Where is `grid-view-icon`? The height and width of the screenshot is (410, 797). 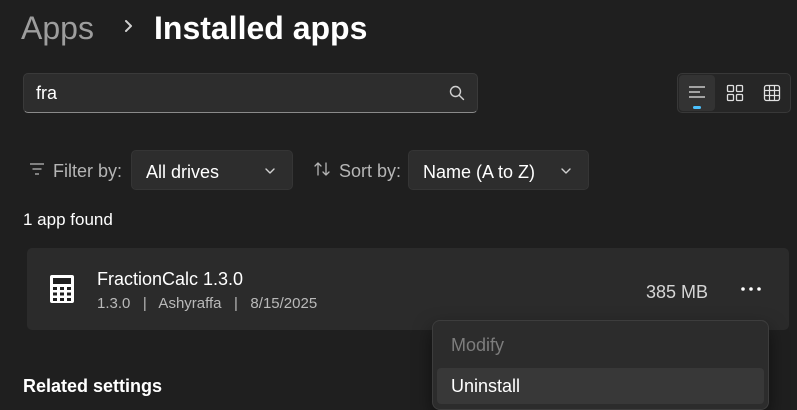
grid-view-icon is located at coordinates (772, 93).